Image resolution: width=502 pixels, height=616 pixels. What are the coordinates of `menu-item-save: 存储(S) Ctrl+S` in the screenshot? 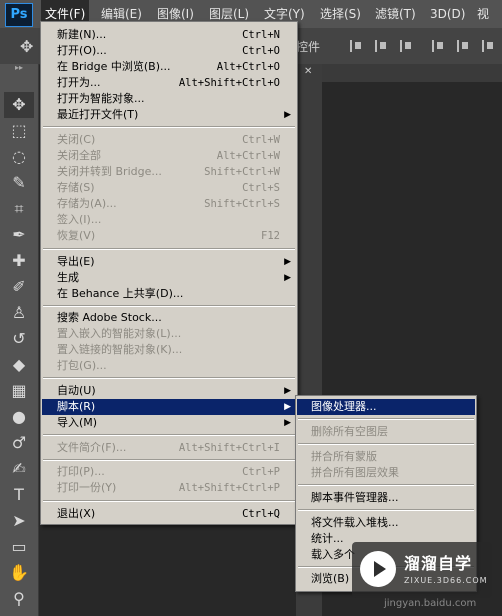 It's located at (168, 187).